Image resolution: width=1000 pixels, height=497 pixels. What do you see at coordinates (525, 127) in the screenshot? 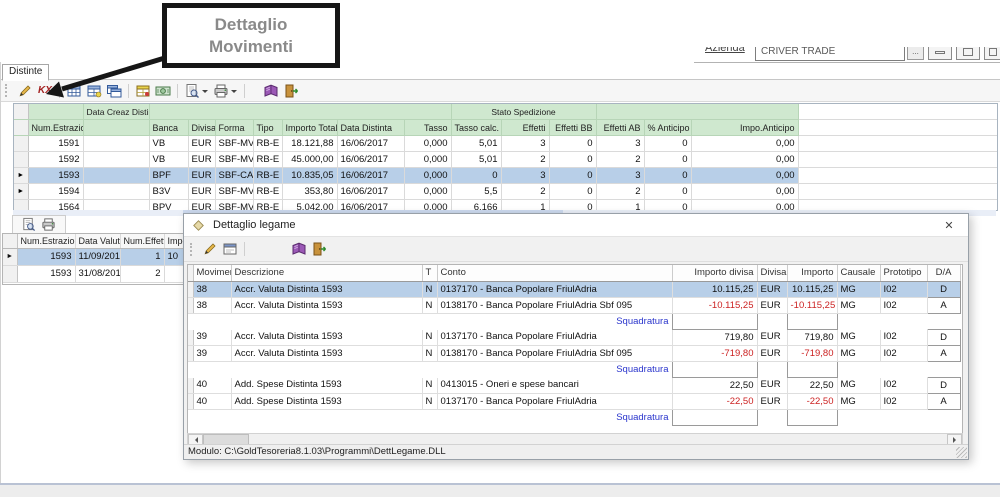
I see `col-header: Effetti` at bounding box center [525, 127].